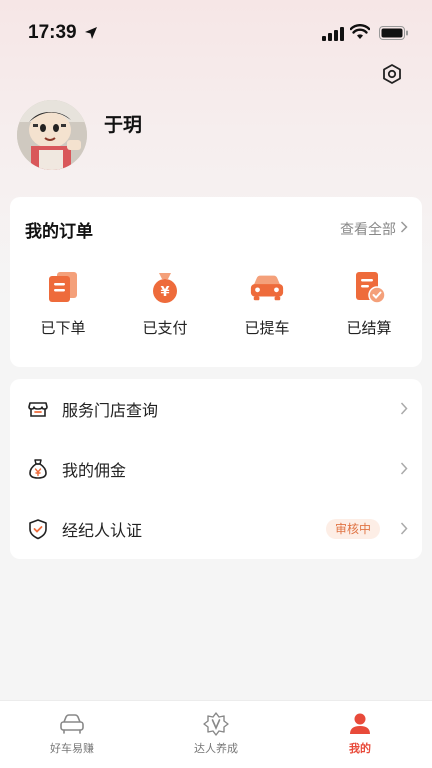 This screenshot has height=768, width=432. I want to click on order-status-settled: 已结算, so click(369, 309).